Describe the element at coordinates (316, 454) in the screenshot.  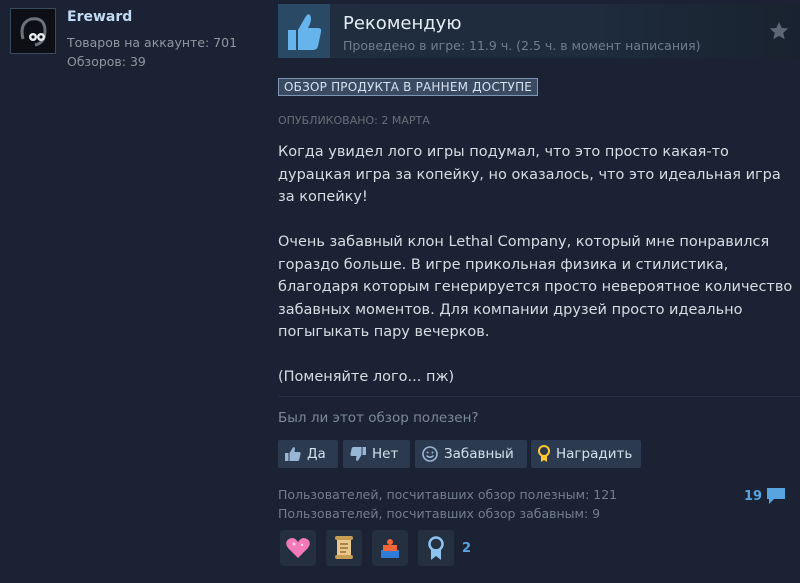
I see `vote-yes-label: Да` at that location.